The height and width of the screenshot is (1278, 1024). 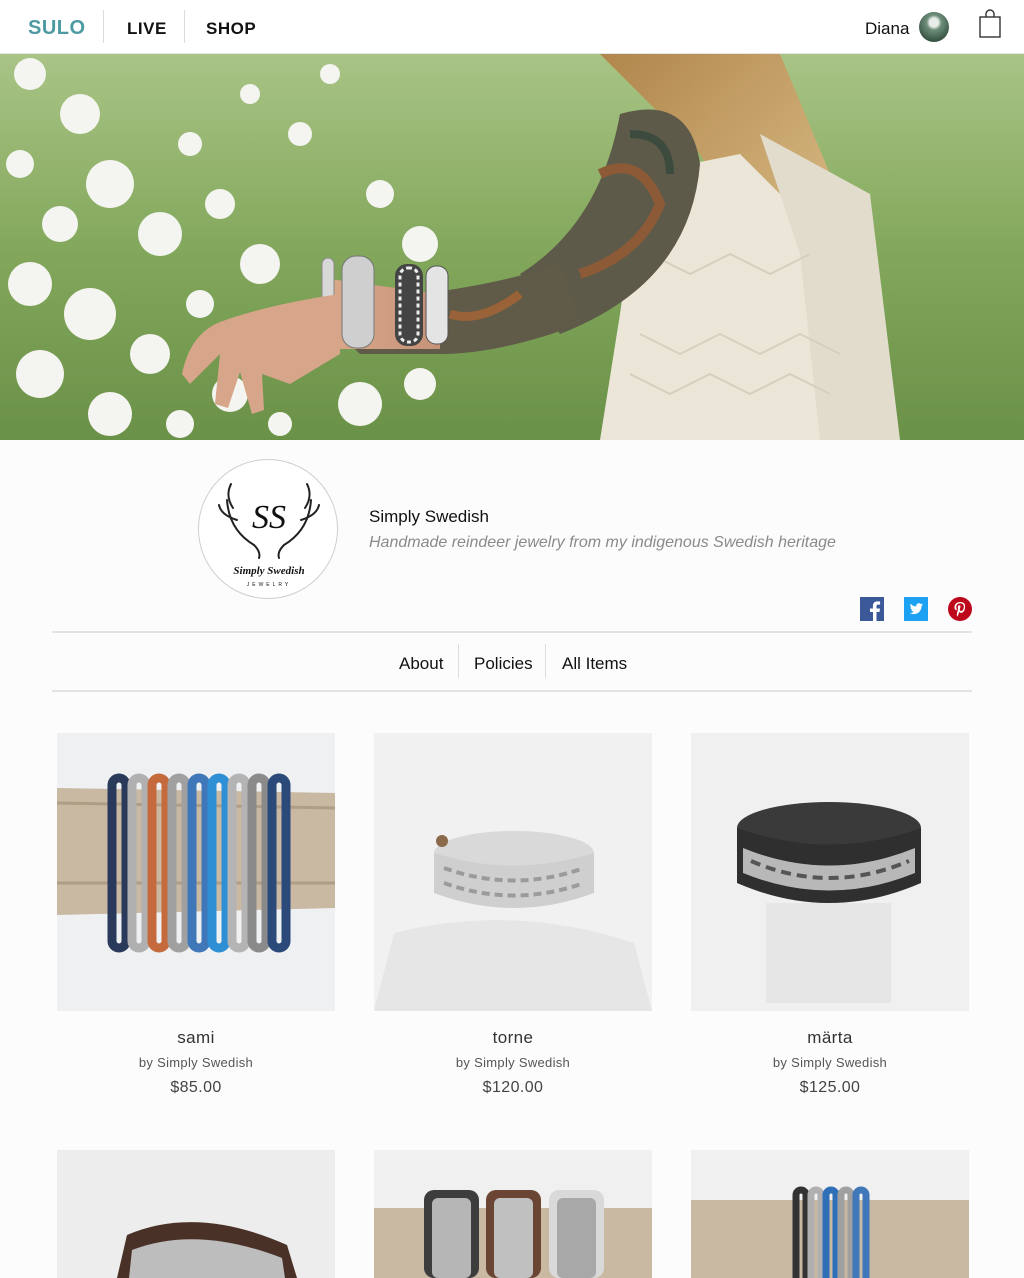 I want to click on tab-all-items: All Items, so click(x=594, y=664).